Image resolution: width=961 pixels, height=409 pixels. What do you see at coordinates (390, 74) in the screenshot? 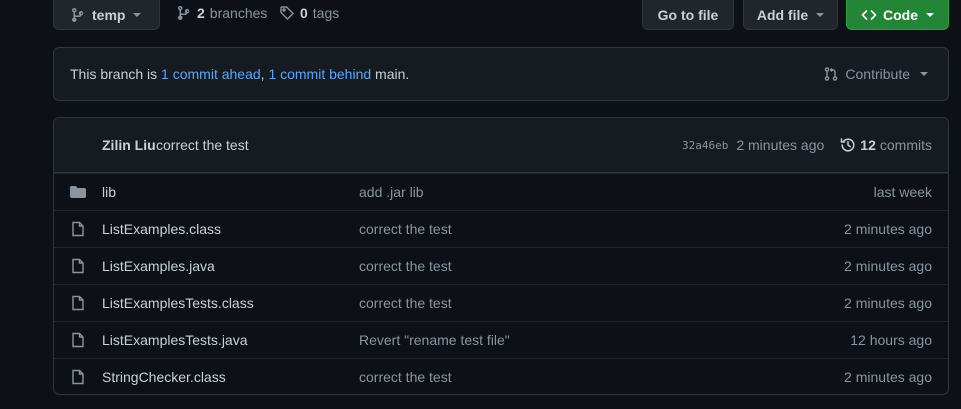
I see `status-suffix: main.` at bounding box center [390, 74].